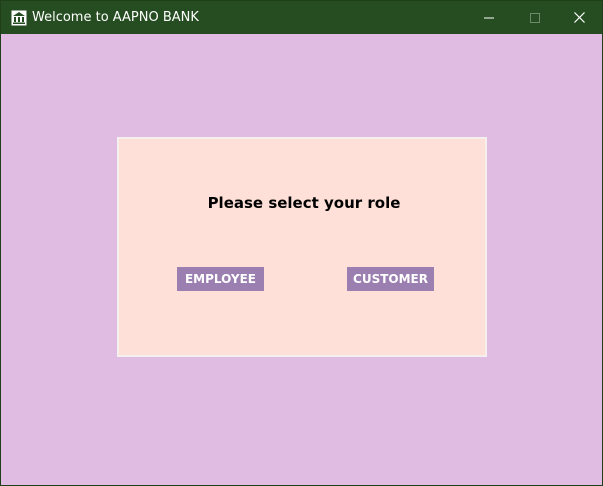 This screenshot has height=486, width=603. What do you see at coordinates (115, 17) in the screenshot?
I see `window-title: Welcome to AAPNO BANK` at bounding box center [115, 17].